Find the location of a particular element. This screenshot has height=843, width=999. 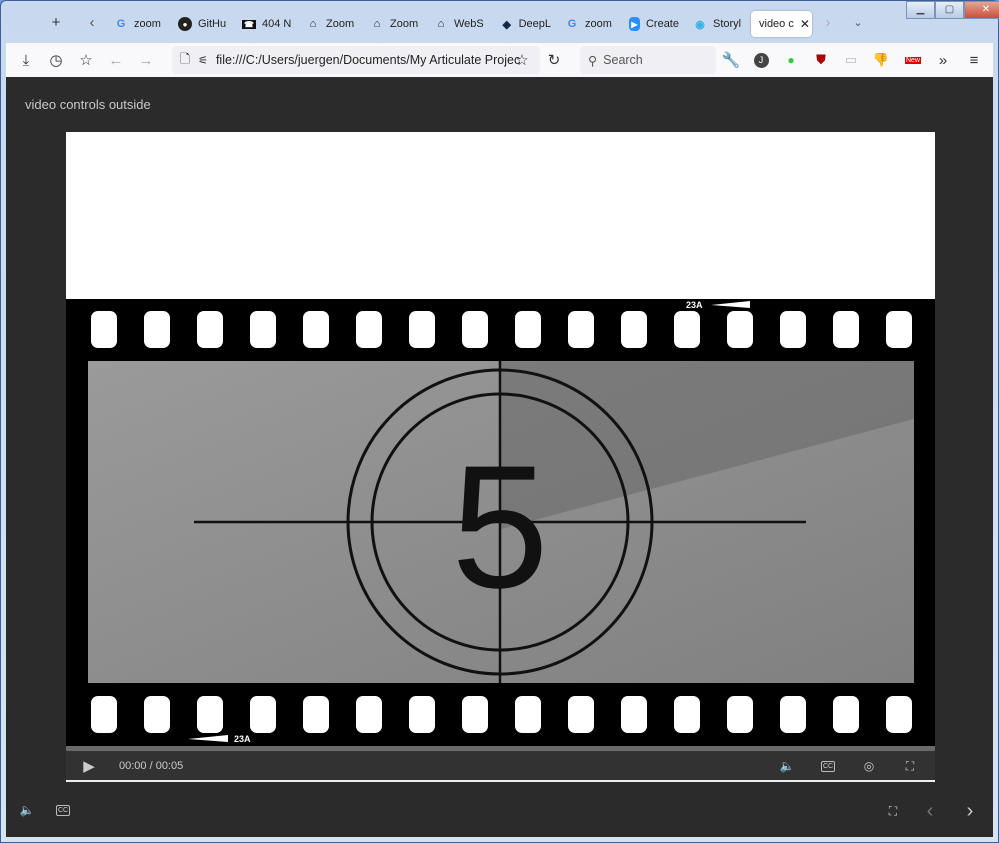

maximize-button: ▢ is located at coordinates (949, 10).